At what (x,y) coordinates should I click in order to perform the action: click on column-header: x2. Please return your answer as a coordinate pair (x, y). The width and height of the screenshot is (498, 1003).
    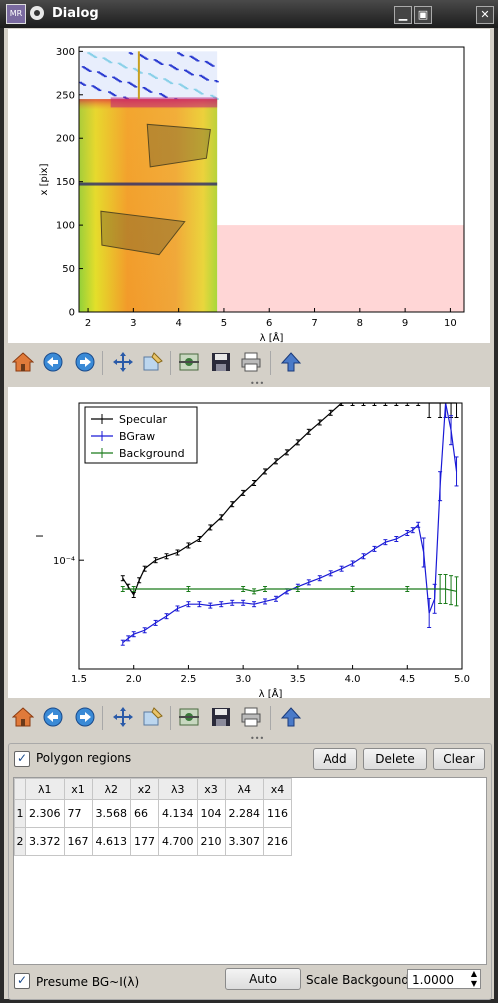
    Looking at the image, I should click on (144, 789).